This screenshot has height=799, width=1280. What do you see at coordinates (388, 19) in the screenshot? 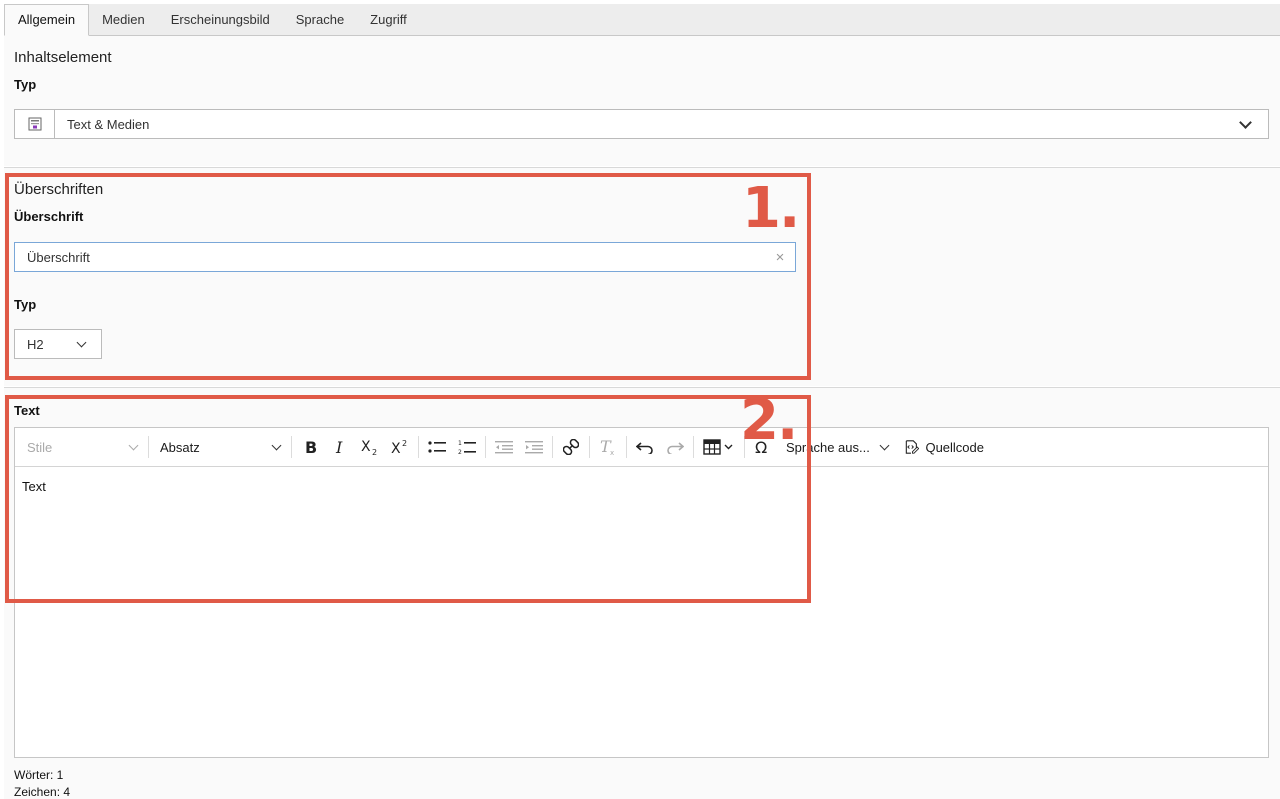
I see `tab-zugriff: Zugriff` at bounding box center [388, 19].